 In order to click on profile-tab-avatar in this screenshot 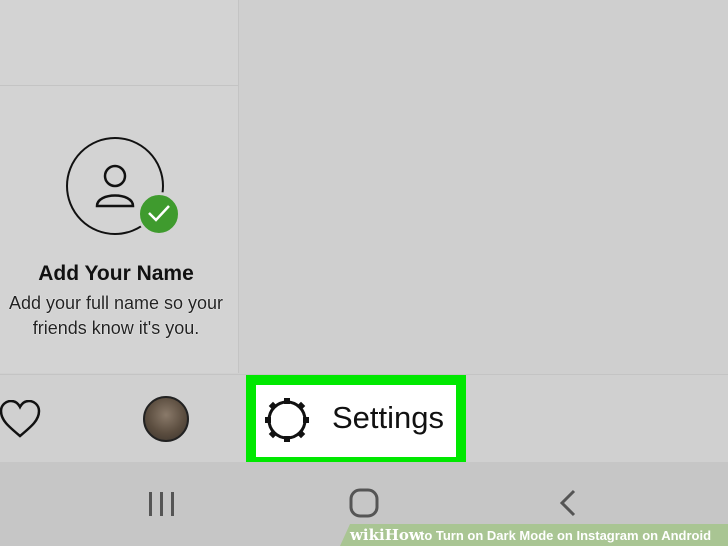, I will do `click(166, 419)`.